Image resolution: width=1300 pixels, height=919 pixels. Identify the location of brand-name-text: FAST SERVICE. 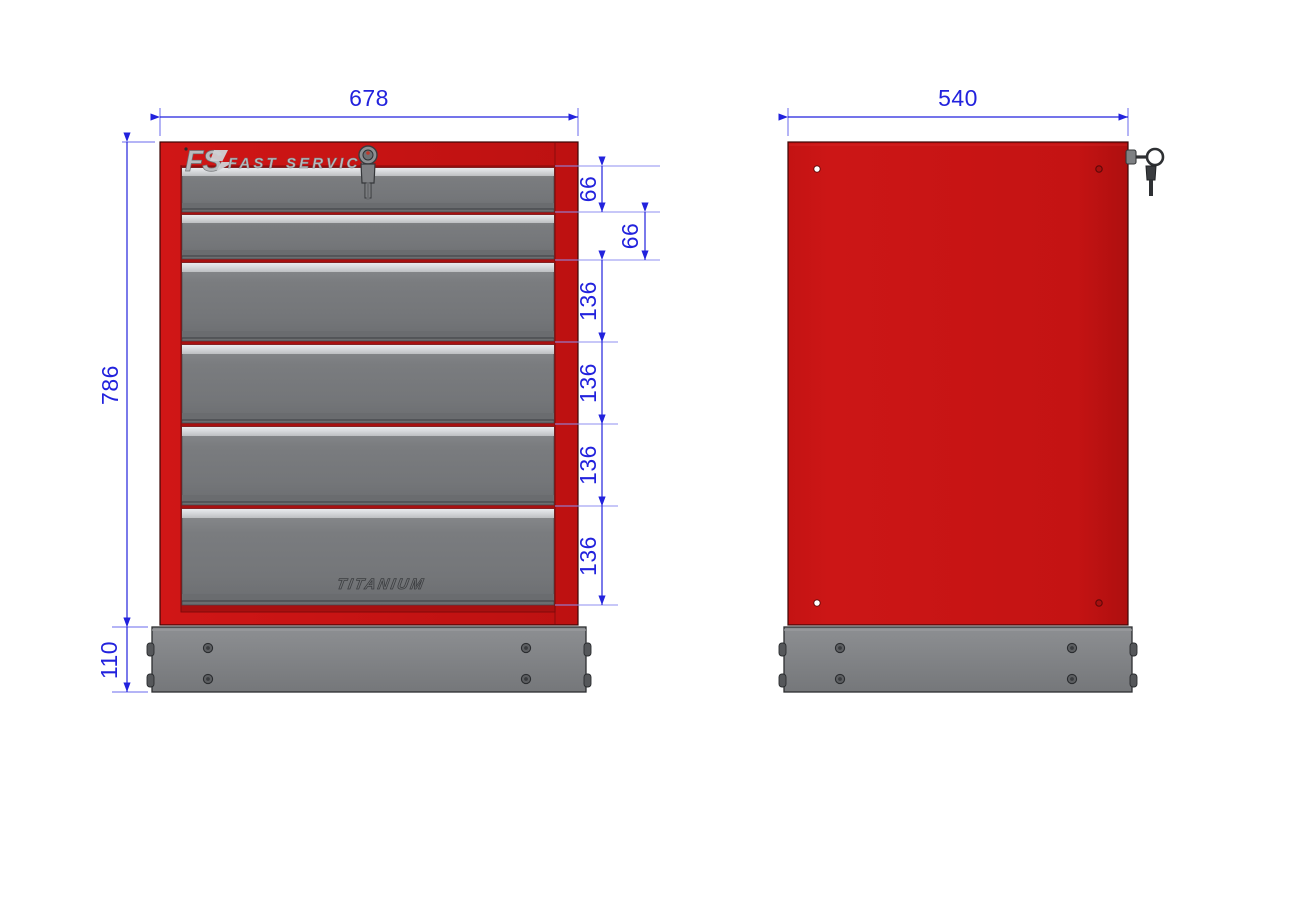
(301, 163).